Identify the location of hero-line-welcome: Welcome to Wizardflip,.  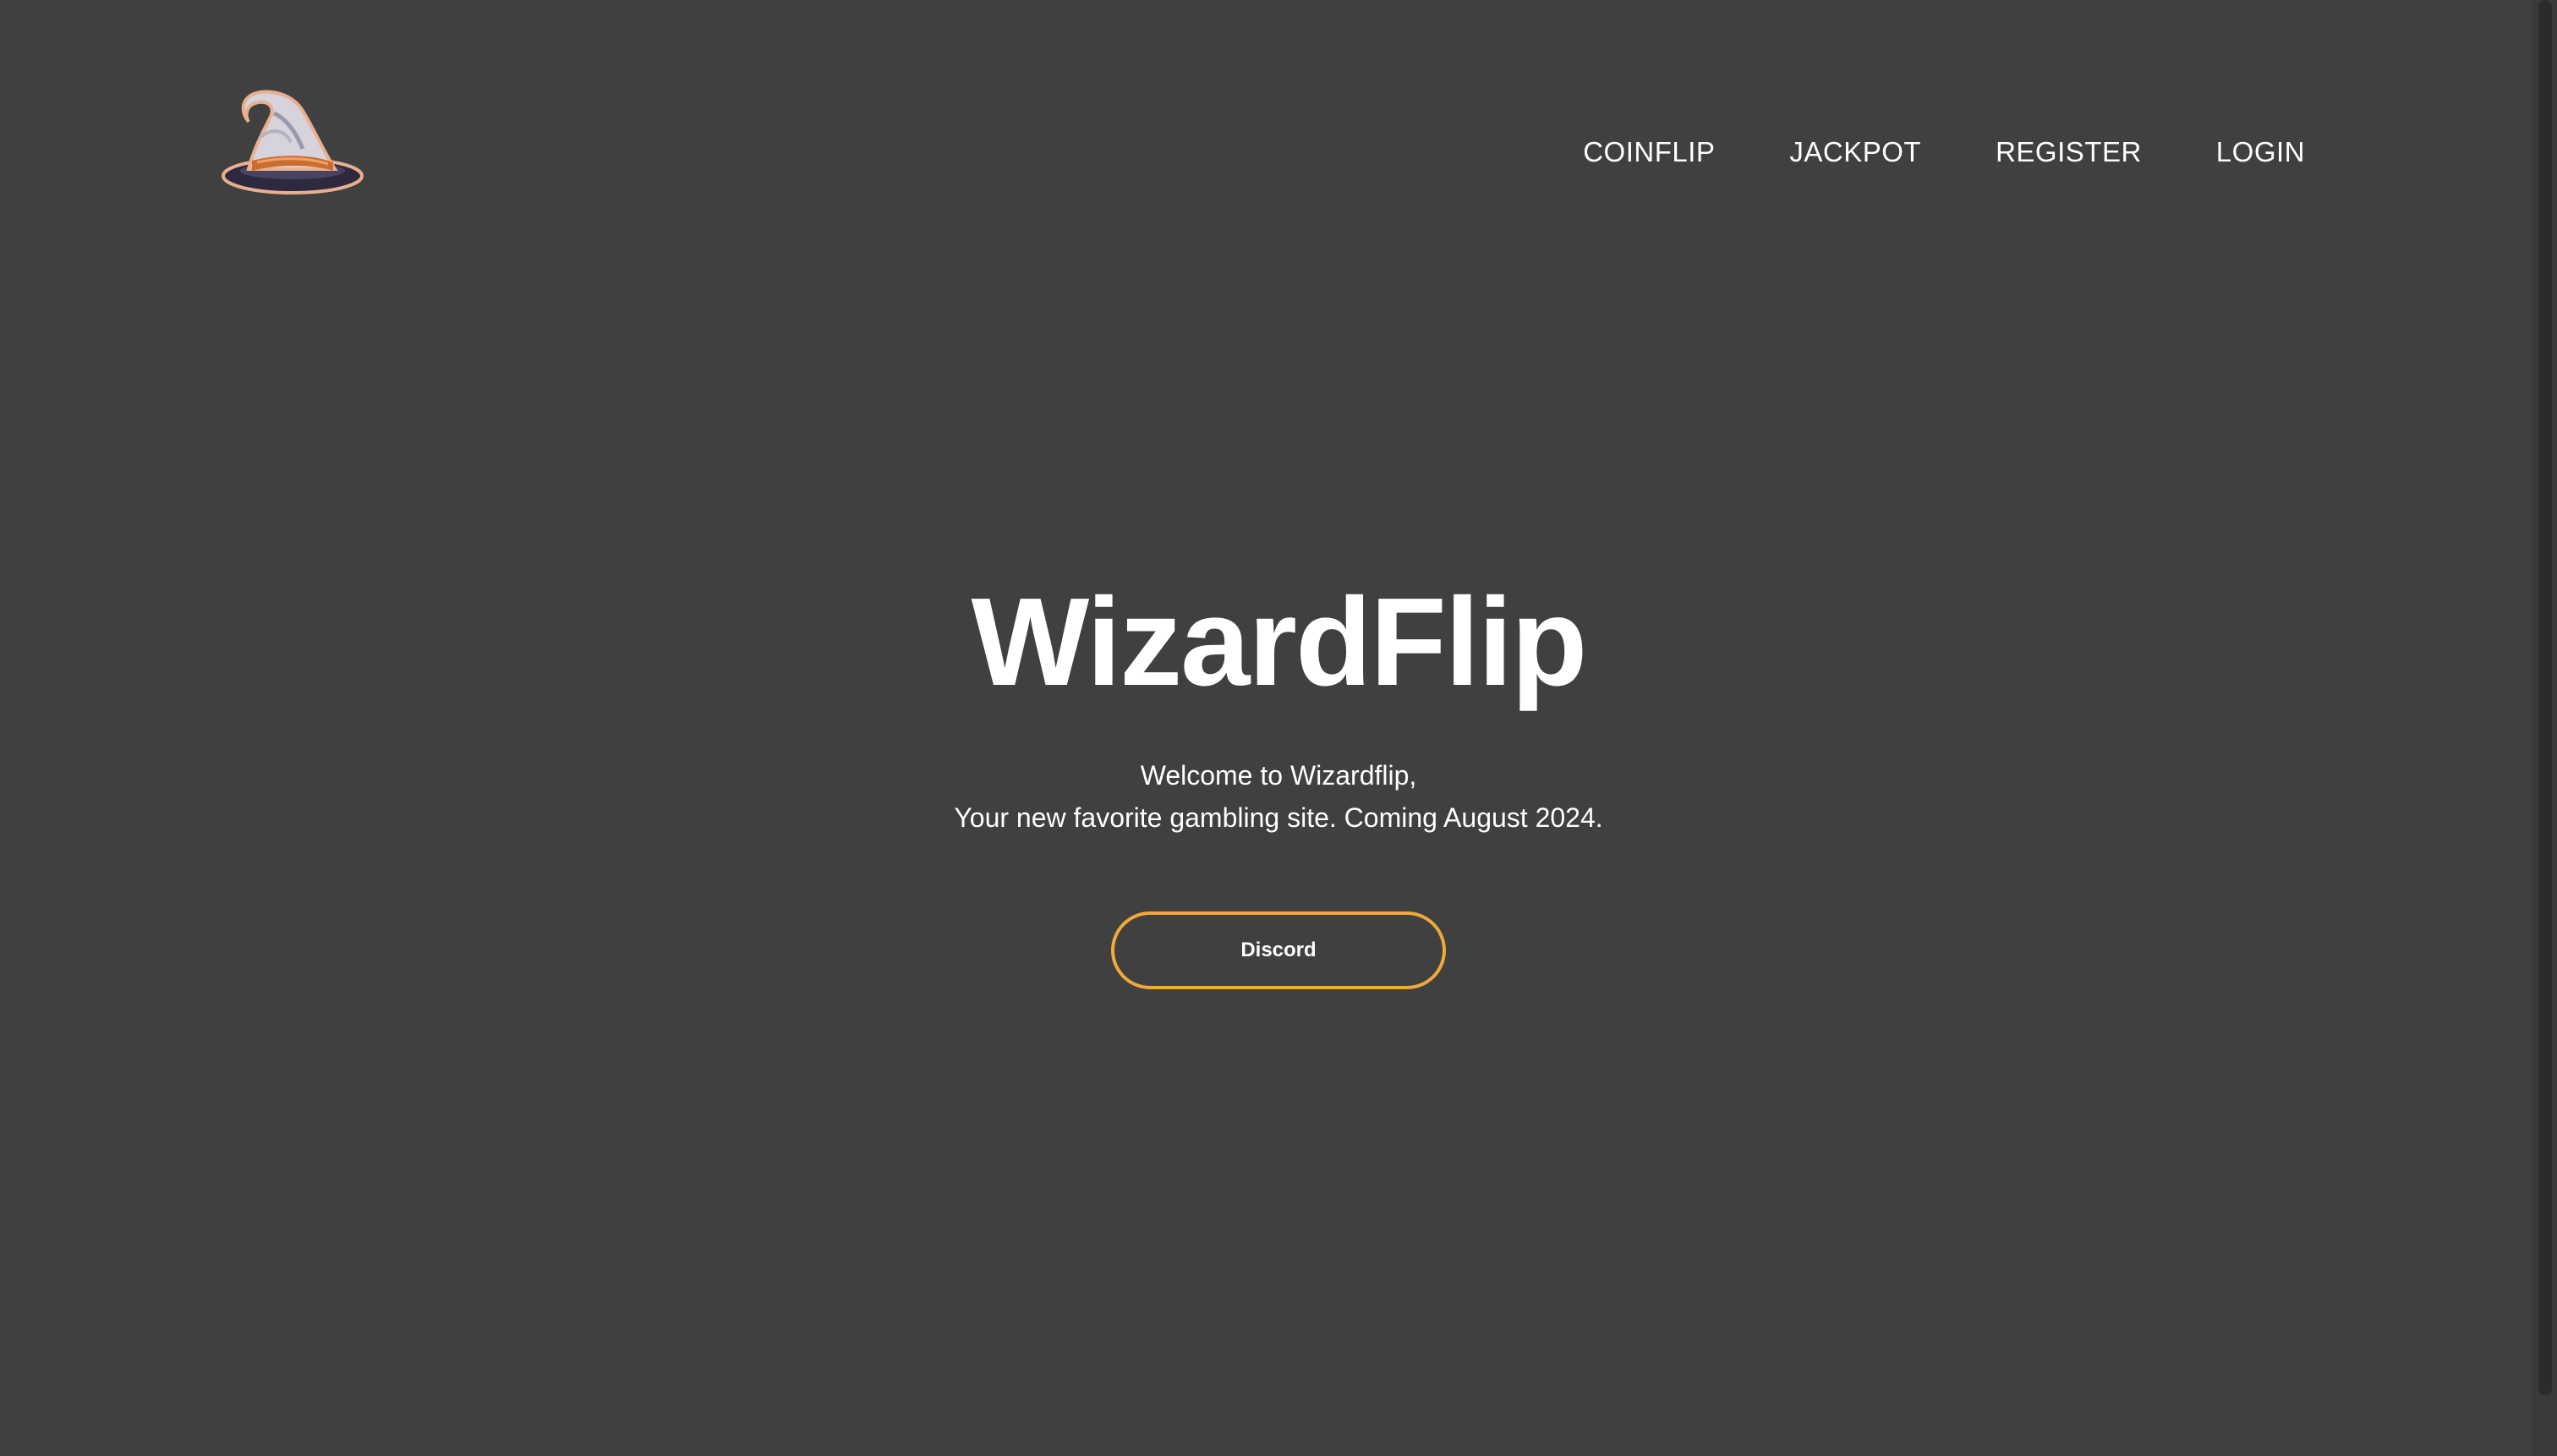
(1278, 776).